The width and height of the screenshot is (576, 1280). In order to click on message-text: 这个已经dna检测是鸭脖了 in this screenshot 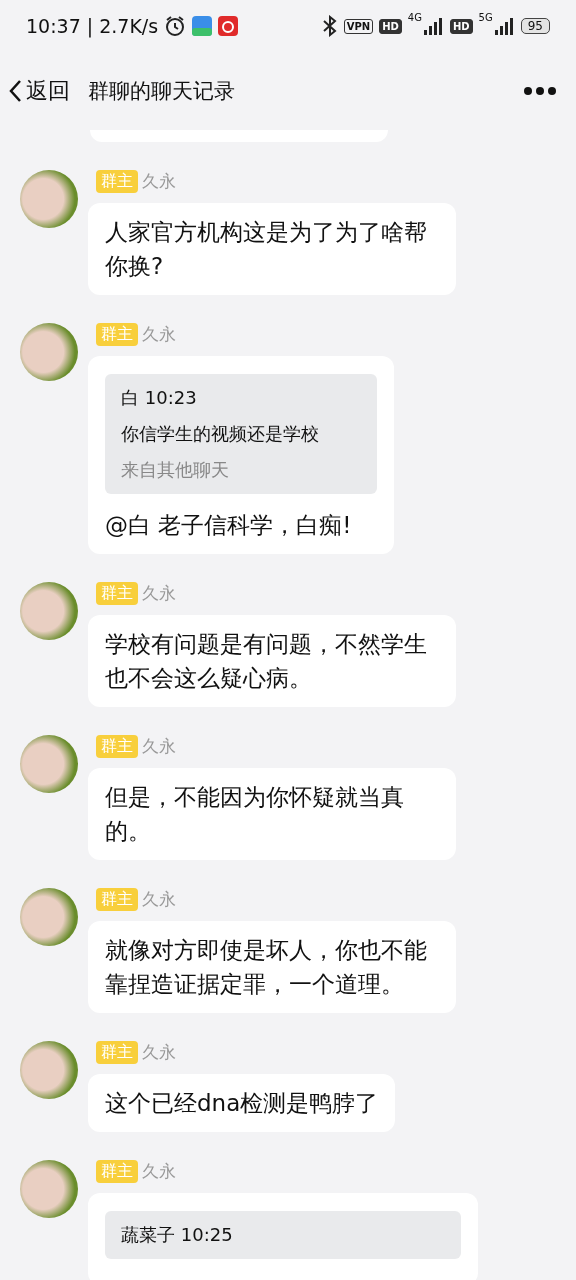, I will do `click(242, 1103)`.